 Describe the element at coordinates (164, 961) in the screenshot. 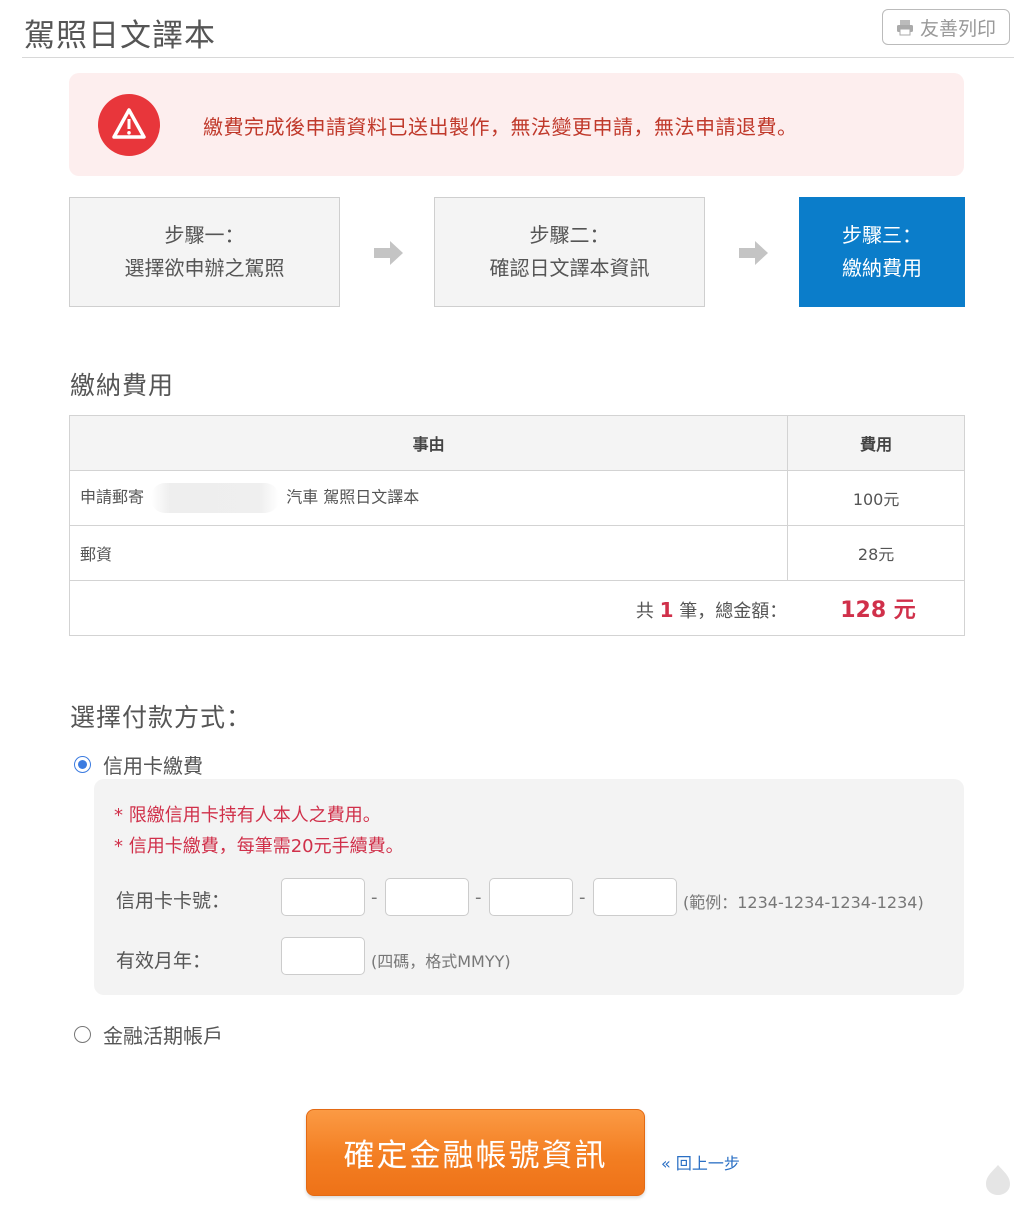

I see `expiry-label: 有效月年：` at that location.